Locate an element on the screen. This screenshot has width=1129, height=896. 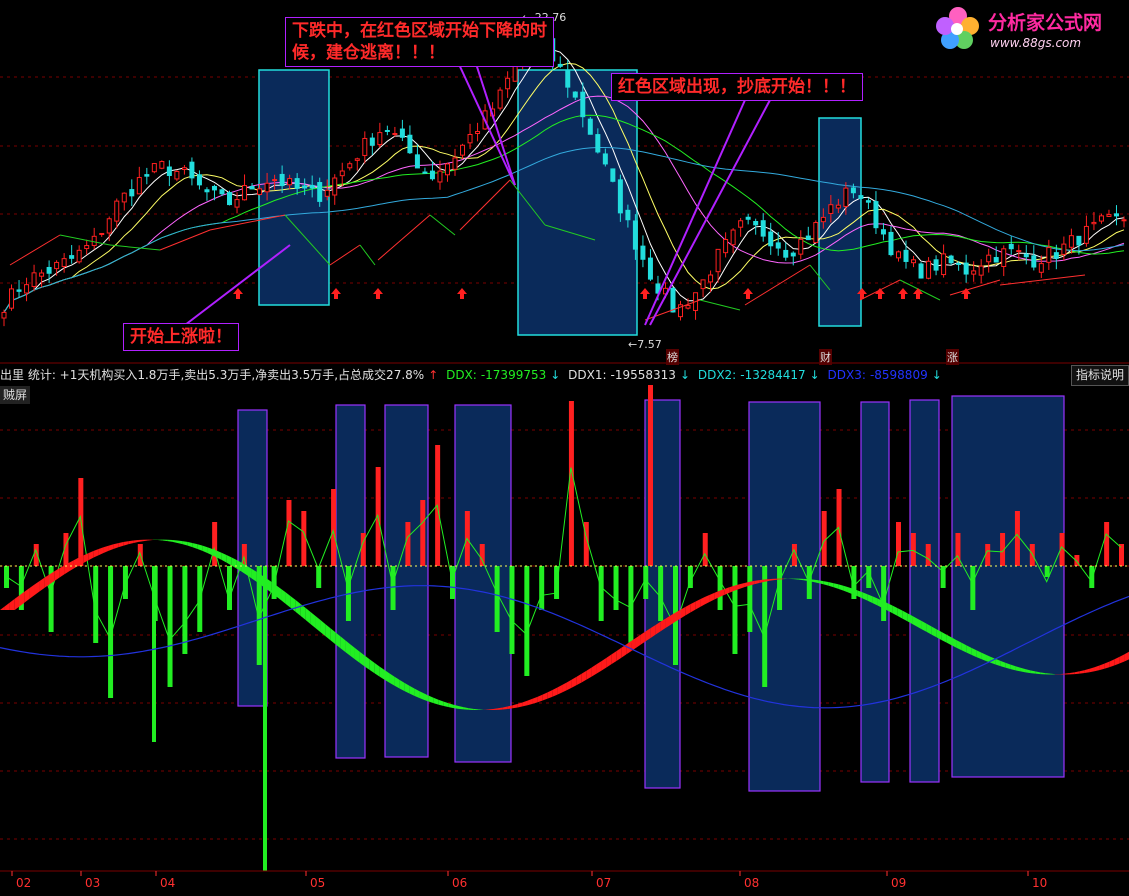
x-tick-label: 05 is located at coordinates (317, 883).